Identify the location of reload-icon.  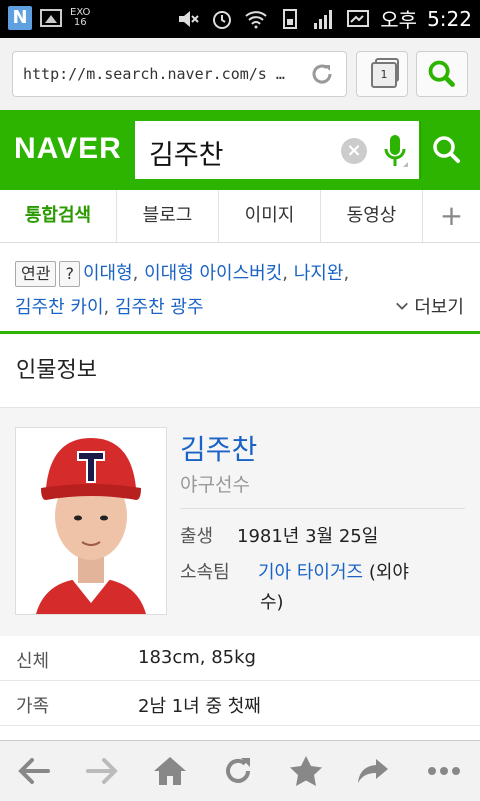
(322, 74).